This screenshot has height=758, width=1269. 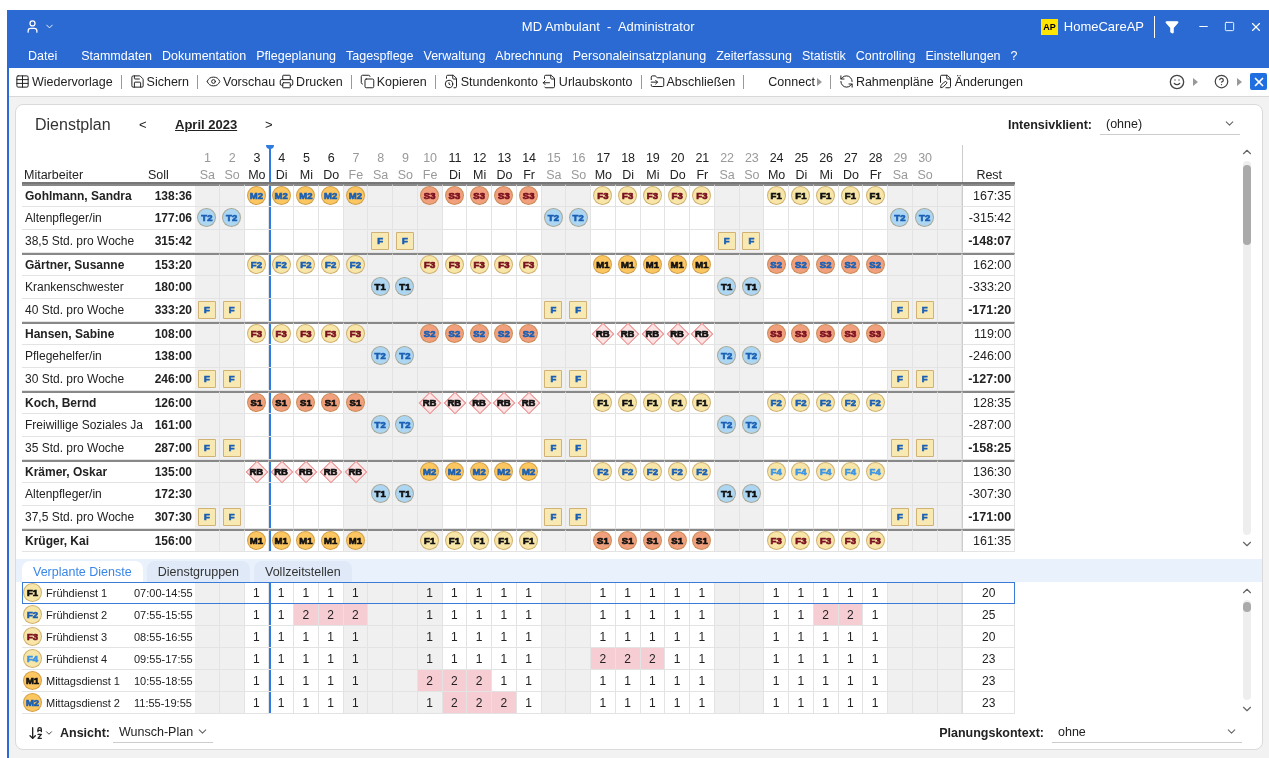 I want to click on day-header: 7, so click(x=356, y=154).